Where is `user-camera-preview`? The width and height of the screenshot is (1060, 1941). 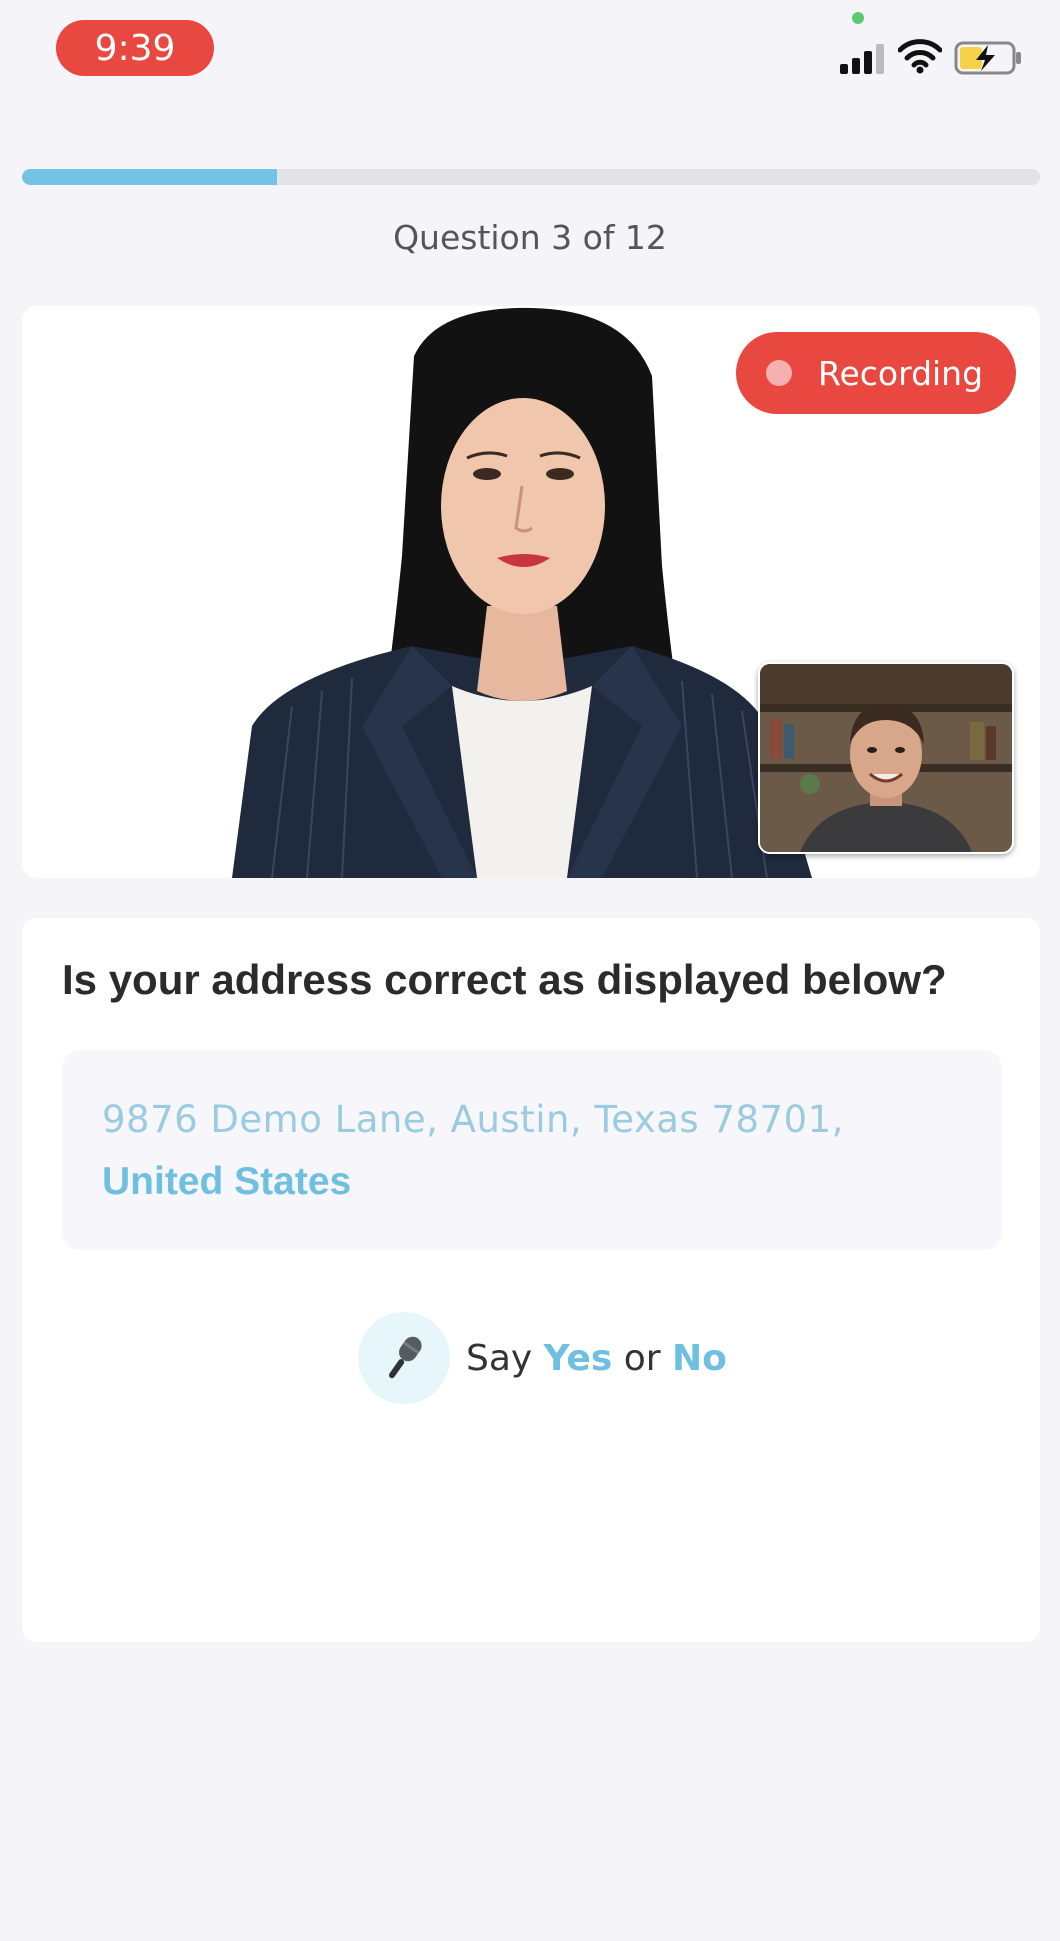 user-camera-preview is located at coordinates (886, 758).